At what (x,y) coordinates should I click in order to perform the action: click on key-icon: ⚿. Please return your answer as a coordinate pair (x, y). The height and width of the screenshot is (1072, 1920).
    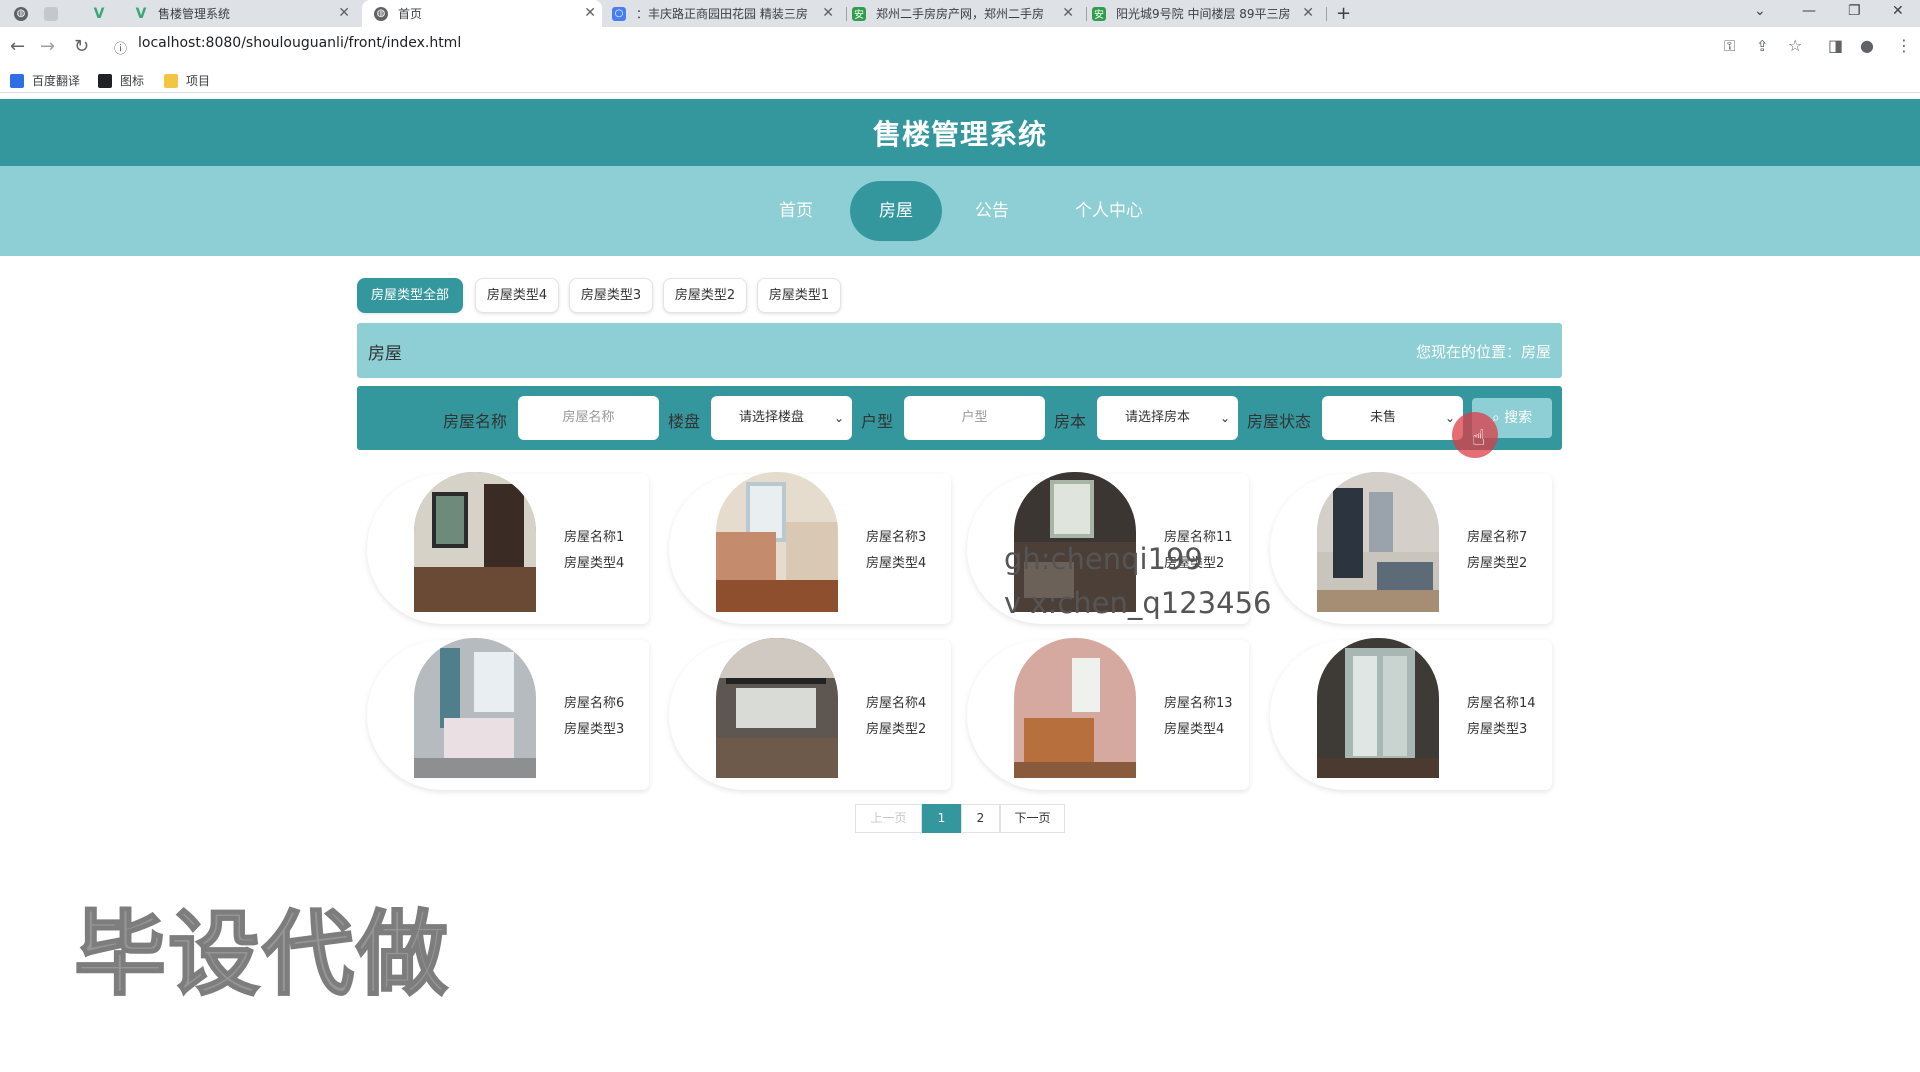
    Looking at the image, I should click on (1729, 46).